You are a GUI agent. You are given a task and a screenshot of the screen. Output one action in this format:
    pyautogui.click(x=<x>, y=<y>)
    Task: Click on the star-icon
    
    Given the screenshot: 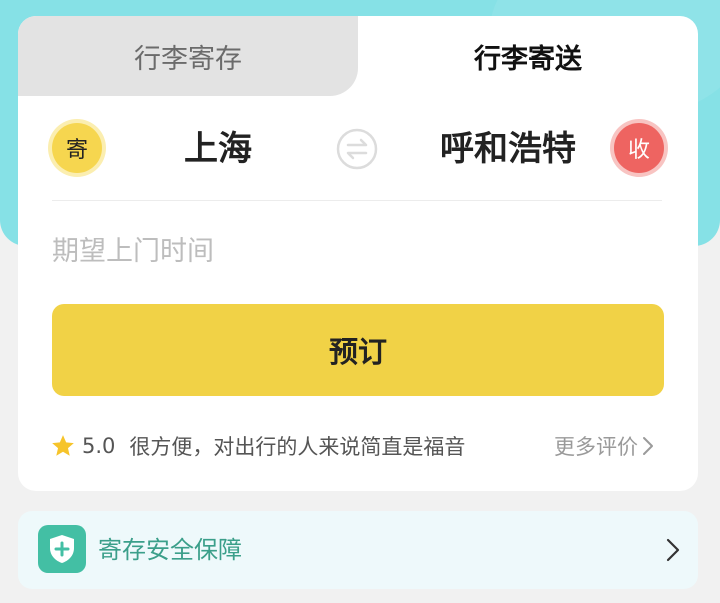 What is the action you would take?
    pyautogui.click(x=63, y=445)
    